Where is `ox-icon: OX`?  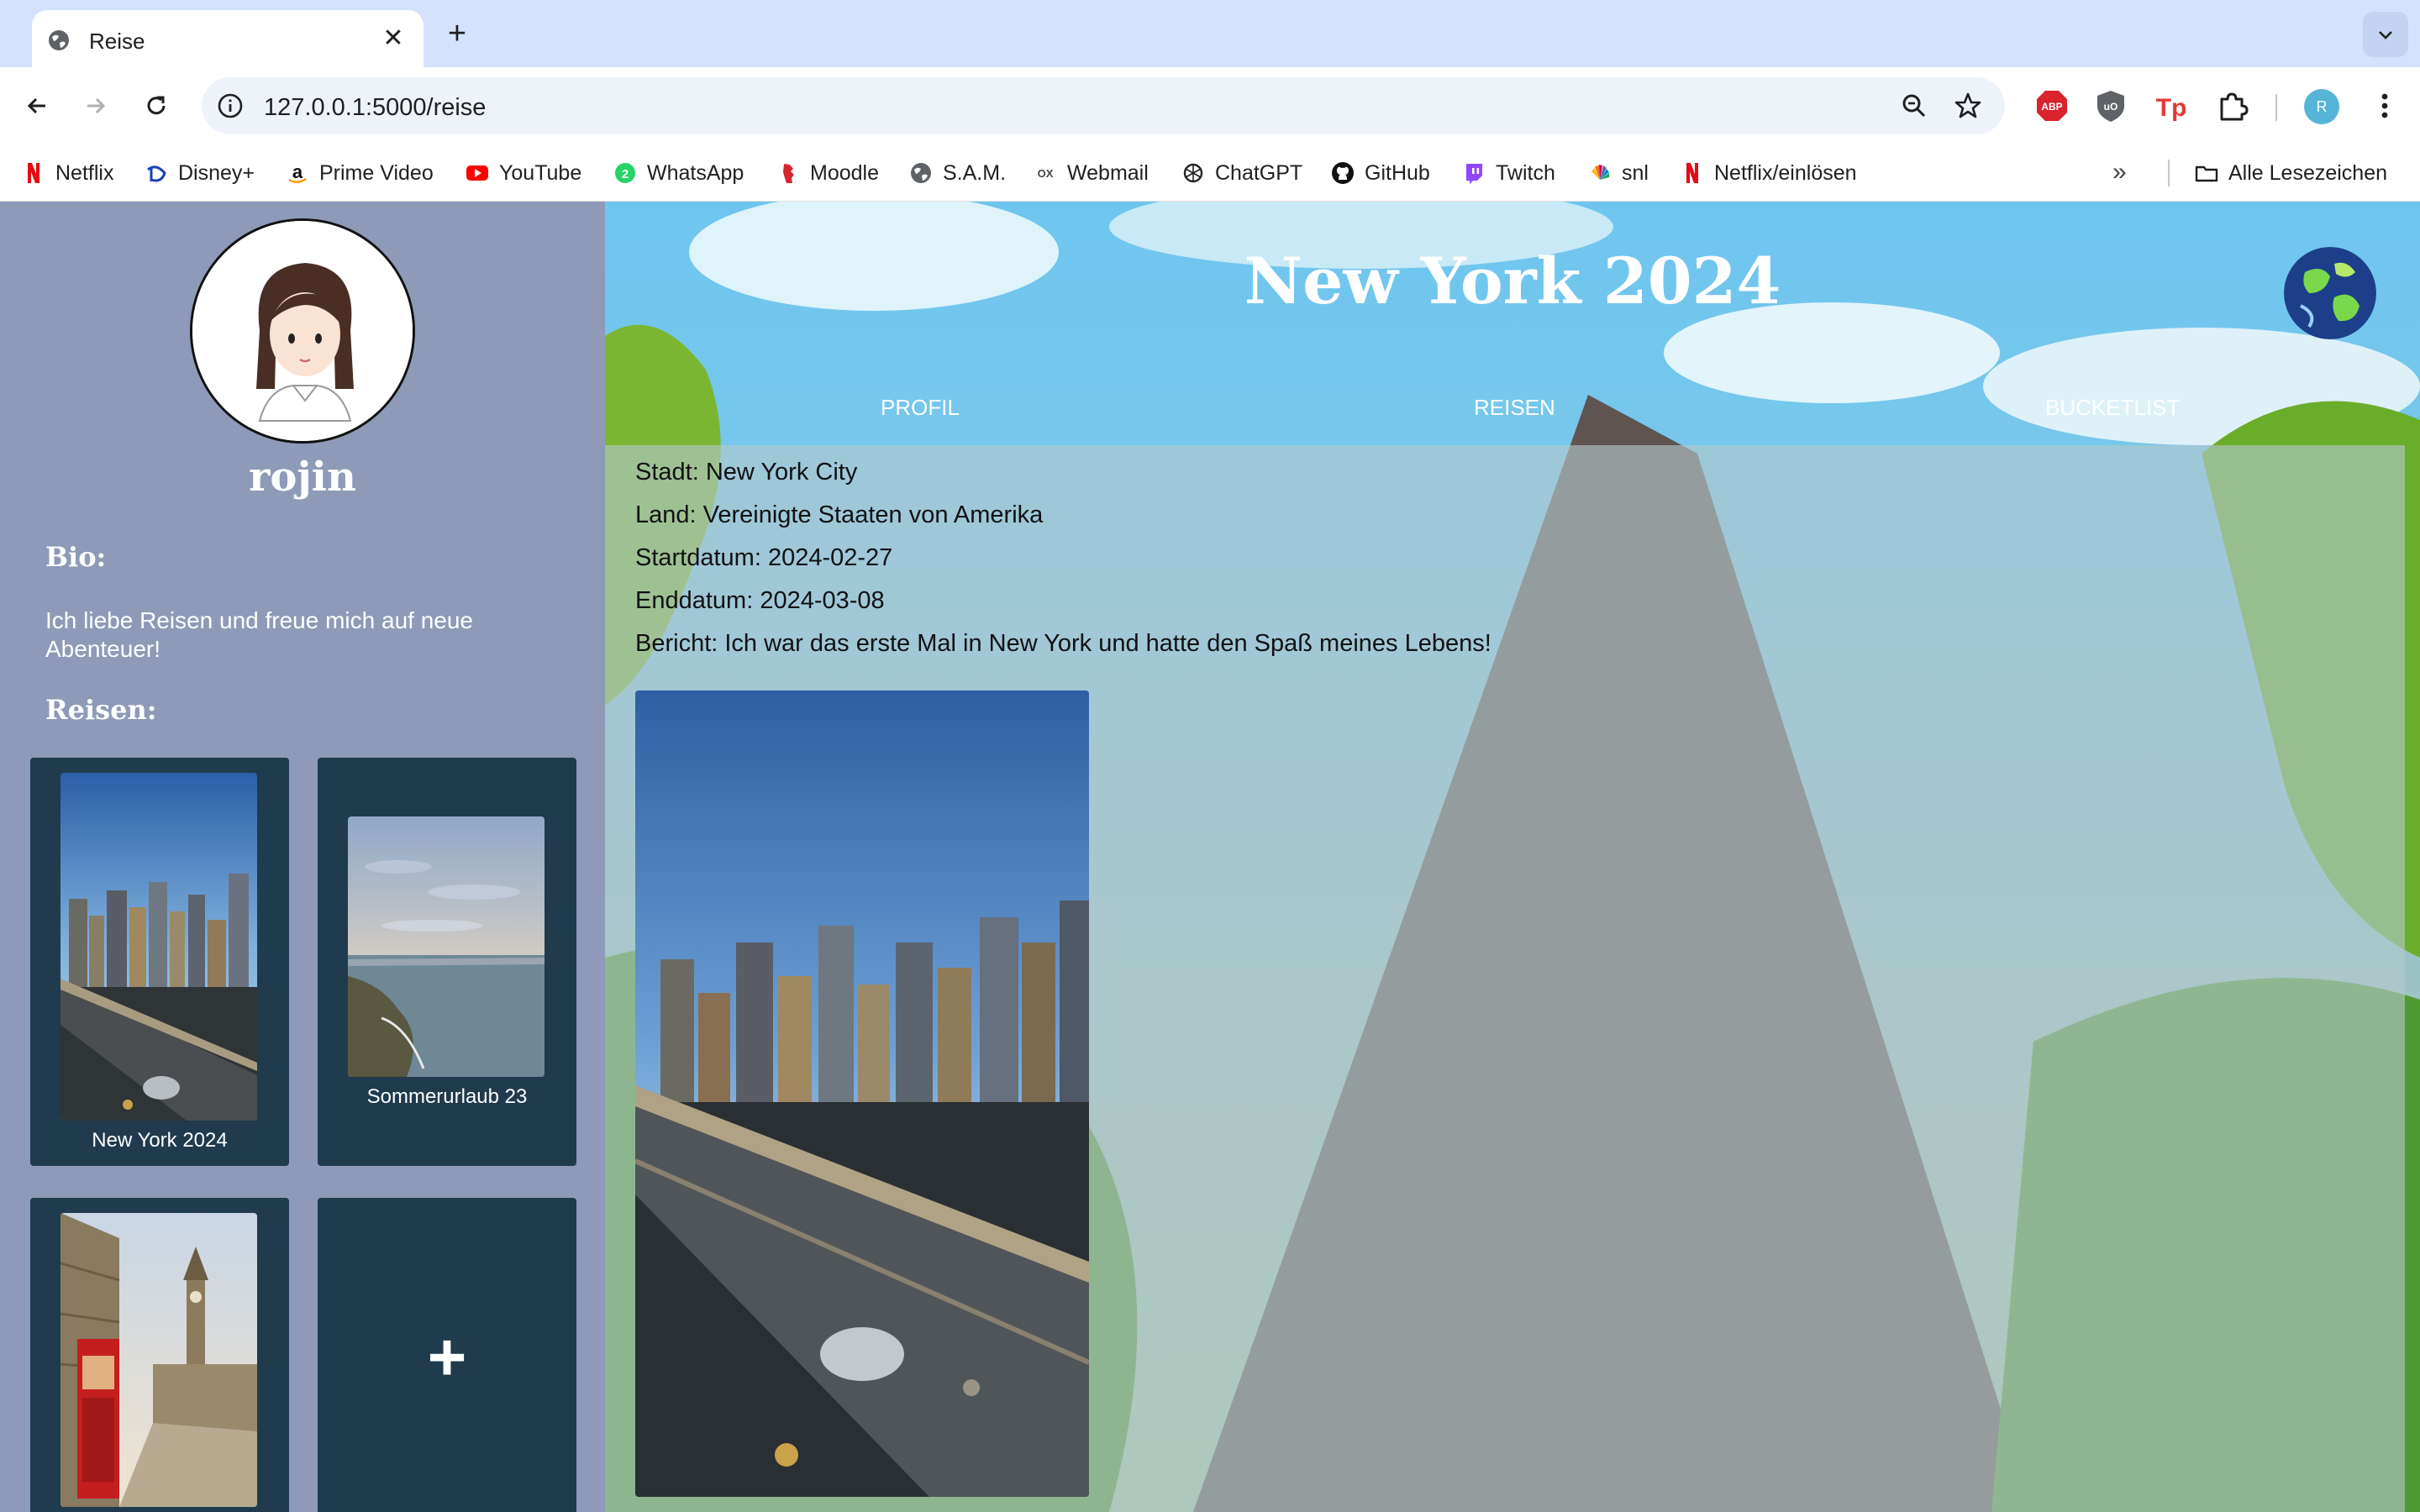
ox-icon: OX is located at coordinates (1046, 173).